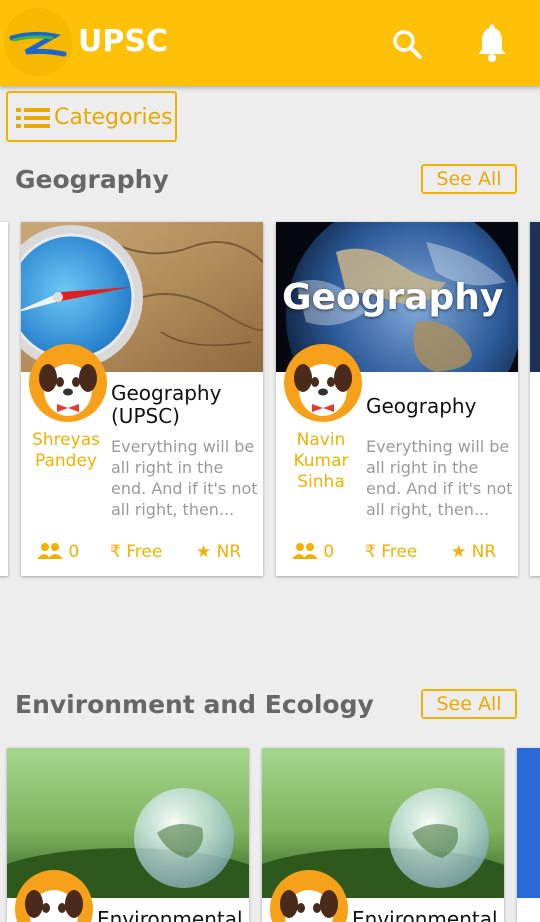 This screenshot has height=922, width=540. I want to click on course-title: Geography, so click(421, 406).